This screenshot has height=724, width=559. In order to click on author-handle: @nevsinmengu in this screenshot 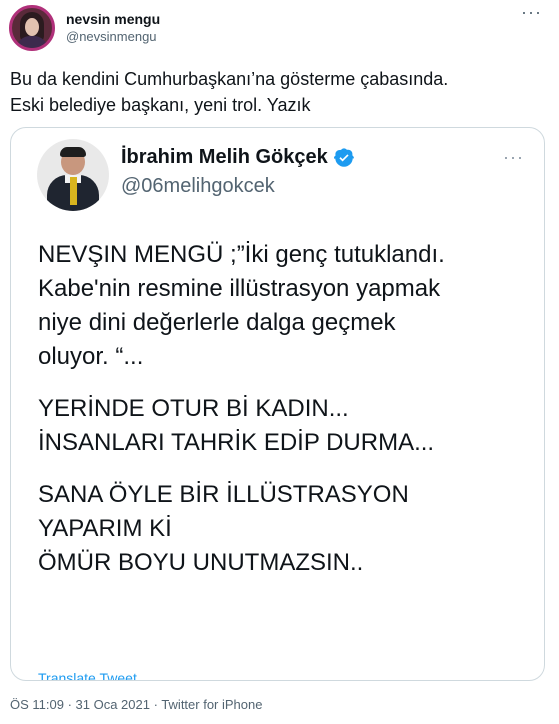, I will do `click(111, 36)`.